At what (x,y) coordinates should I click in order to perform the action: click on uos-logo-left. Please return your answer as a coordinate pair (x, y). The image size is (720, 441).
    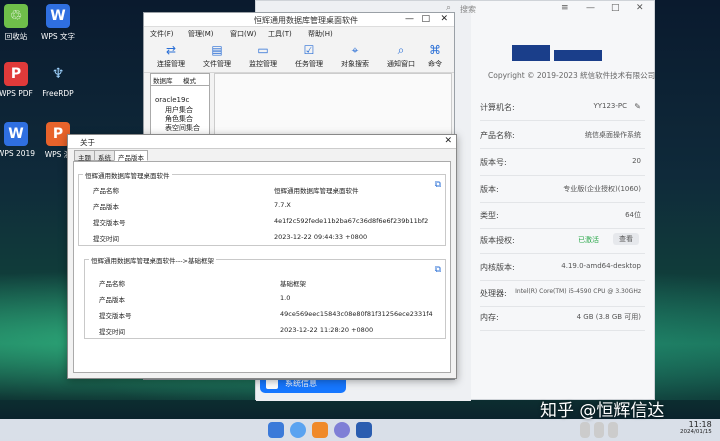
    Looking at the image, I should click on (531, 53).